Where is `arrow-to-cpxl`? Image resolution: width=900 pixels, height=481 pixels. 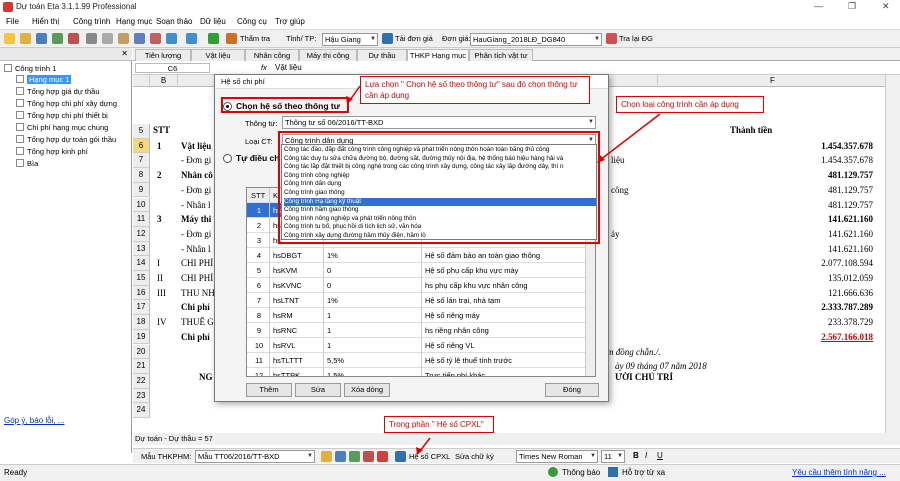 arrow-to-cpxl is located at coordinates (425, 444).